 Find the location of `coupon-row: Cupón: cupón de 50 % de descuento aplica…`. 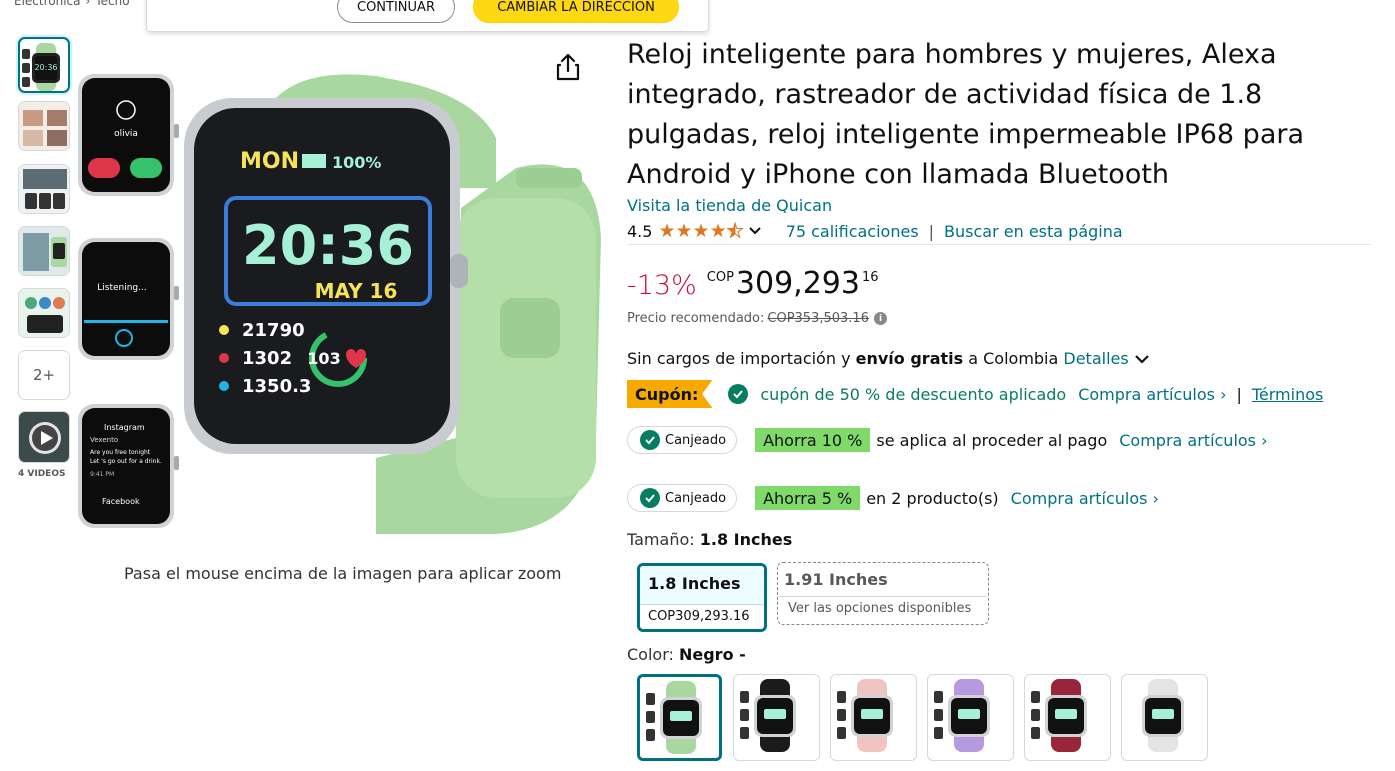

coupon-row: Cupón: cupón de 50 % de descuento aplica… is located at coordinates (975, 394).